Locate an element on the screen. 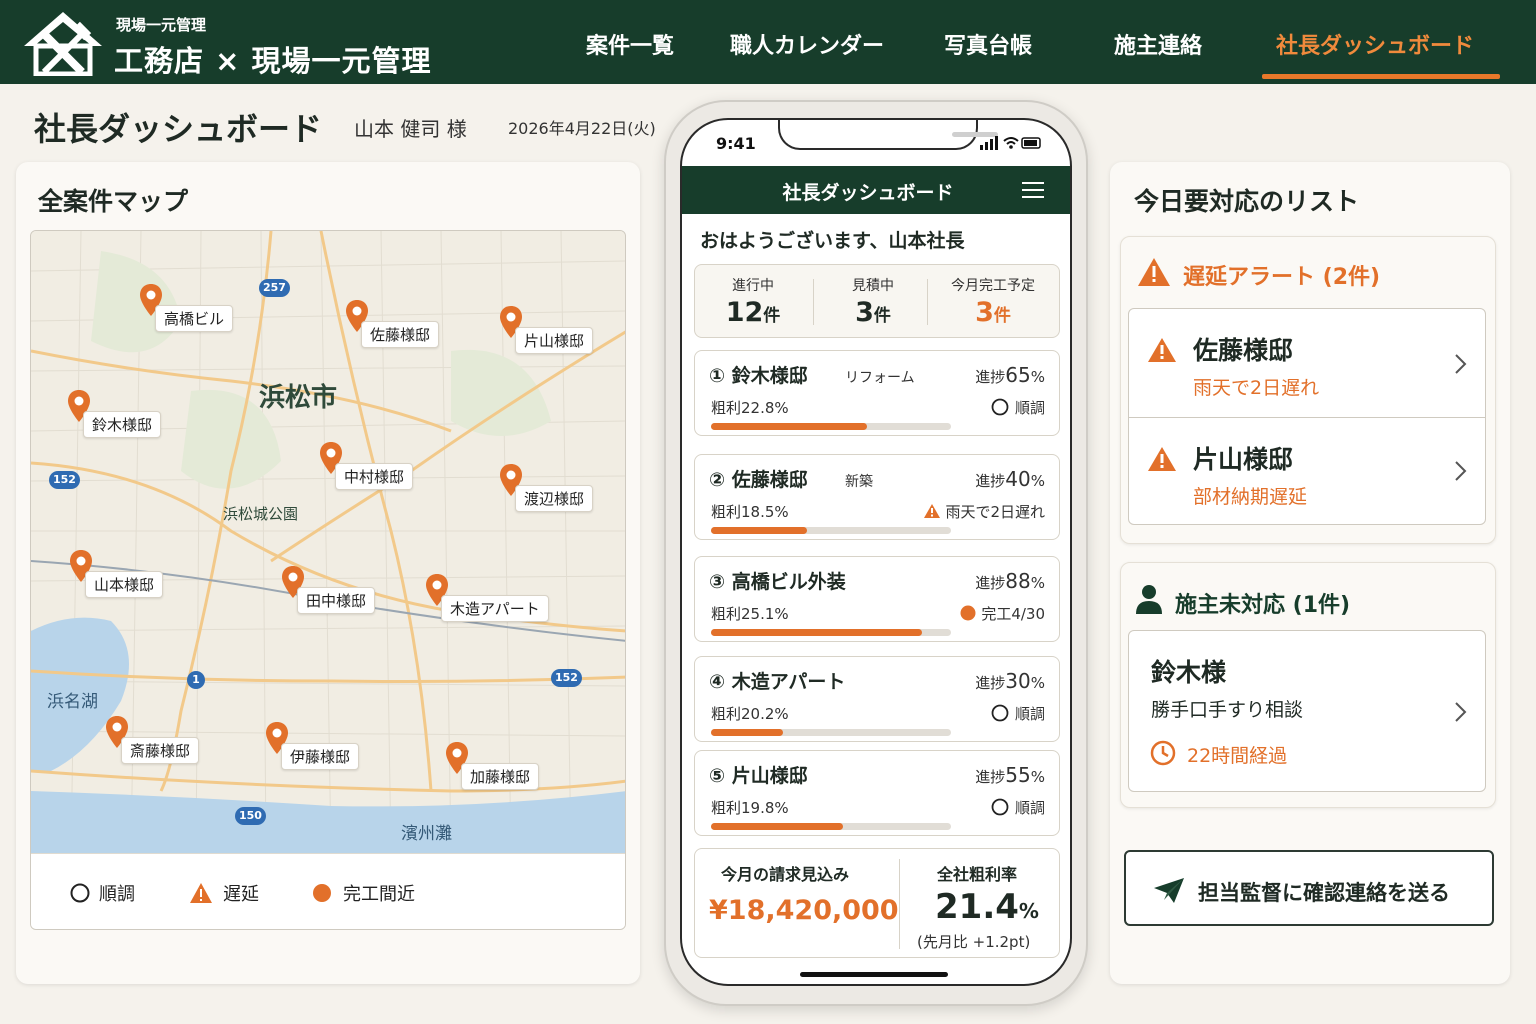 The height and width of the screenshot is (1024, 1536). project-margin: 粗利19.8% is located at coordinates (750, 808).